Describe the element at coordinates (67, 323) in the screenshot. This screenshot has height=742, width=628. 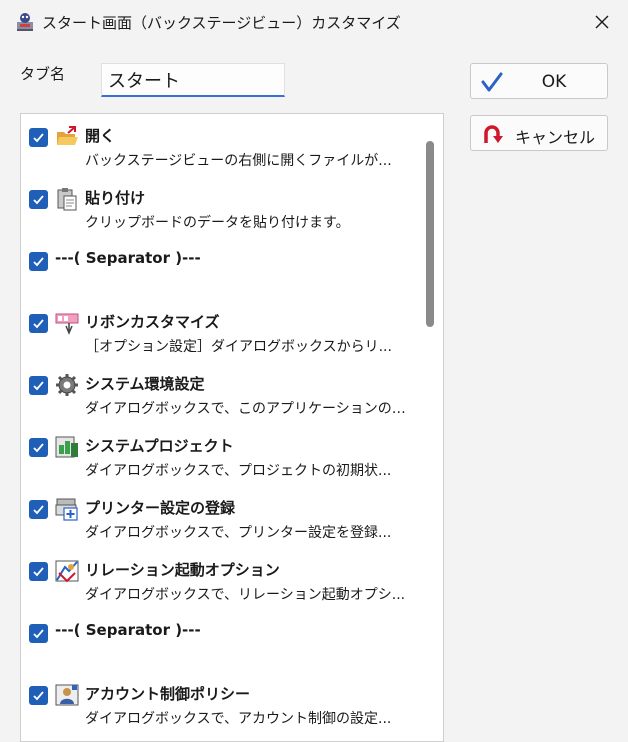
I see `ribbon-customize-icon` at that location.